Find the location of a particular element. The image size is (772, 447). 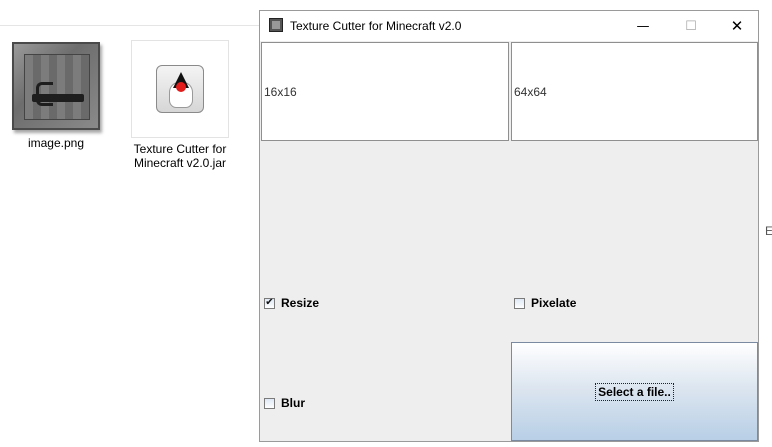

preview-64x64: 64x64 is located at coordinates (634, 91).